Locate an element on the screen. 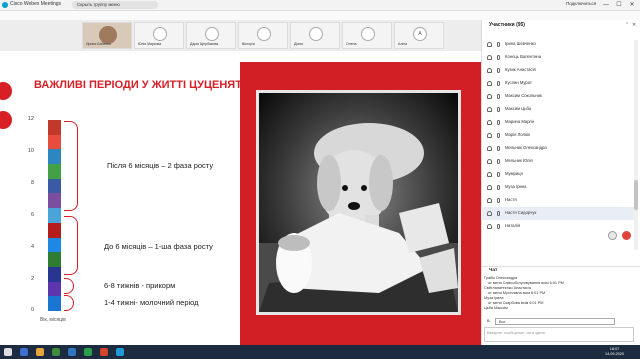 Image resolution: width=640 pixels, height=359 pixels. powerpoint-icon is located at coordinates (104, 352).